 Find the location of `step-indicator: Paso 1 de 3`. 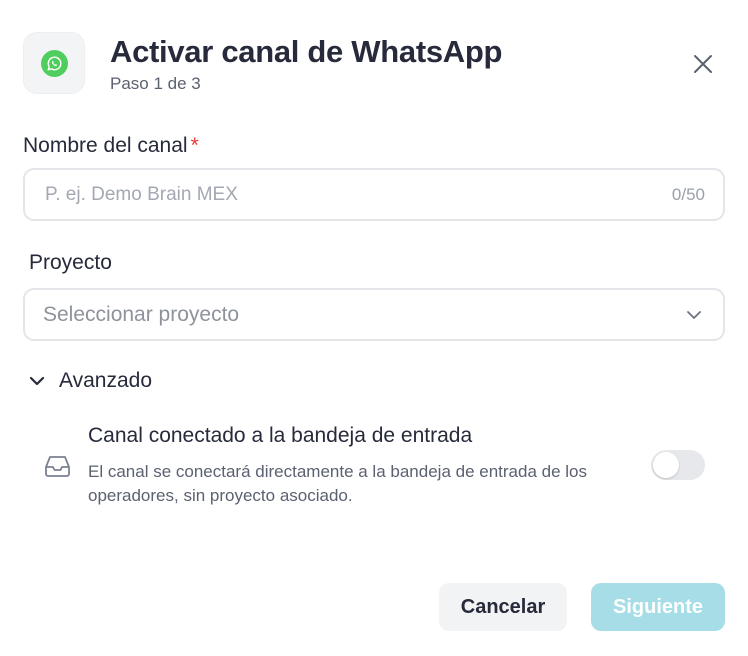

step-indicator: Paso 1 de 3 is located at coordinates (155, 83).